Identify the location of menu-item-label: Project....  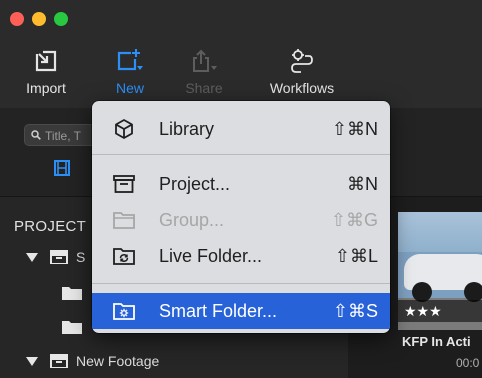
(195, 183).